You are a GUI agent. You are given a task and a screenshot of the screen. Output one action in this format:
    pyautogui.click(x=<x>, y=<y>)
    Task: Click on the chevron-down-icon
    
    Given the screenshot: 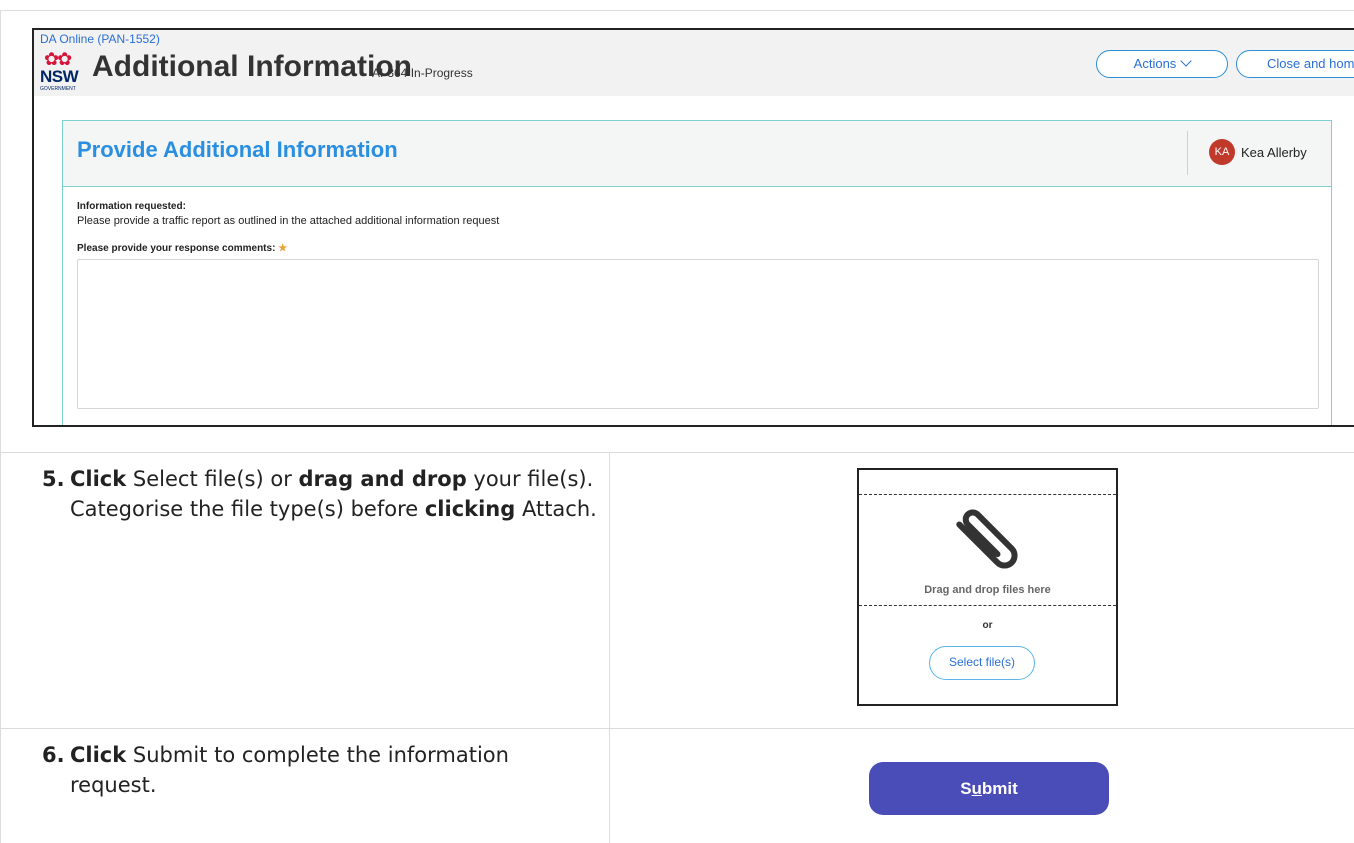 What is the action you would take?
    pyautogui.click(x=1186, y=61)
    